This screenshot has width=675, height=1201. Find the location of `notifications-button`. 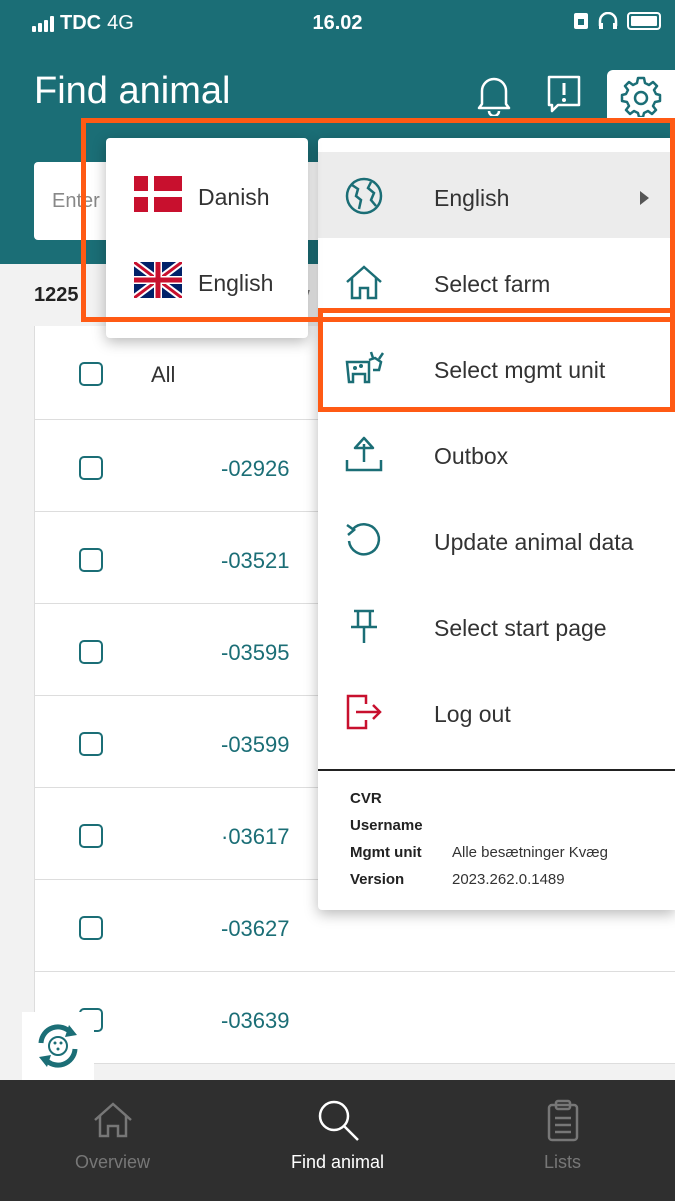

notifications-button is located at coordinates (494, 94).